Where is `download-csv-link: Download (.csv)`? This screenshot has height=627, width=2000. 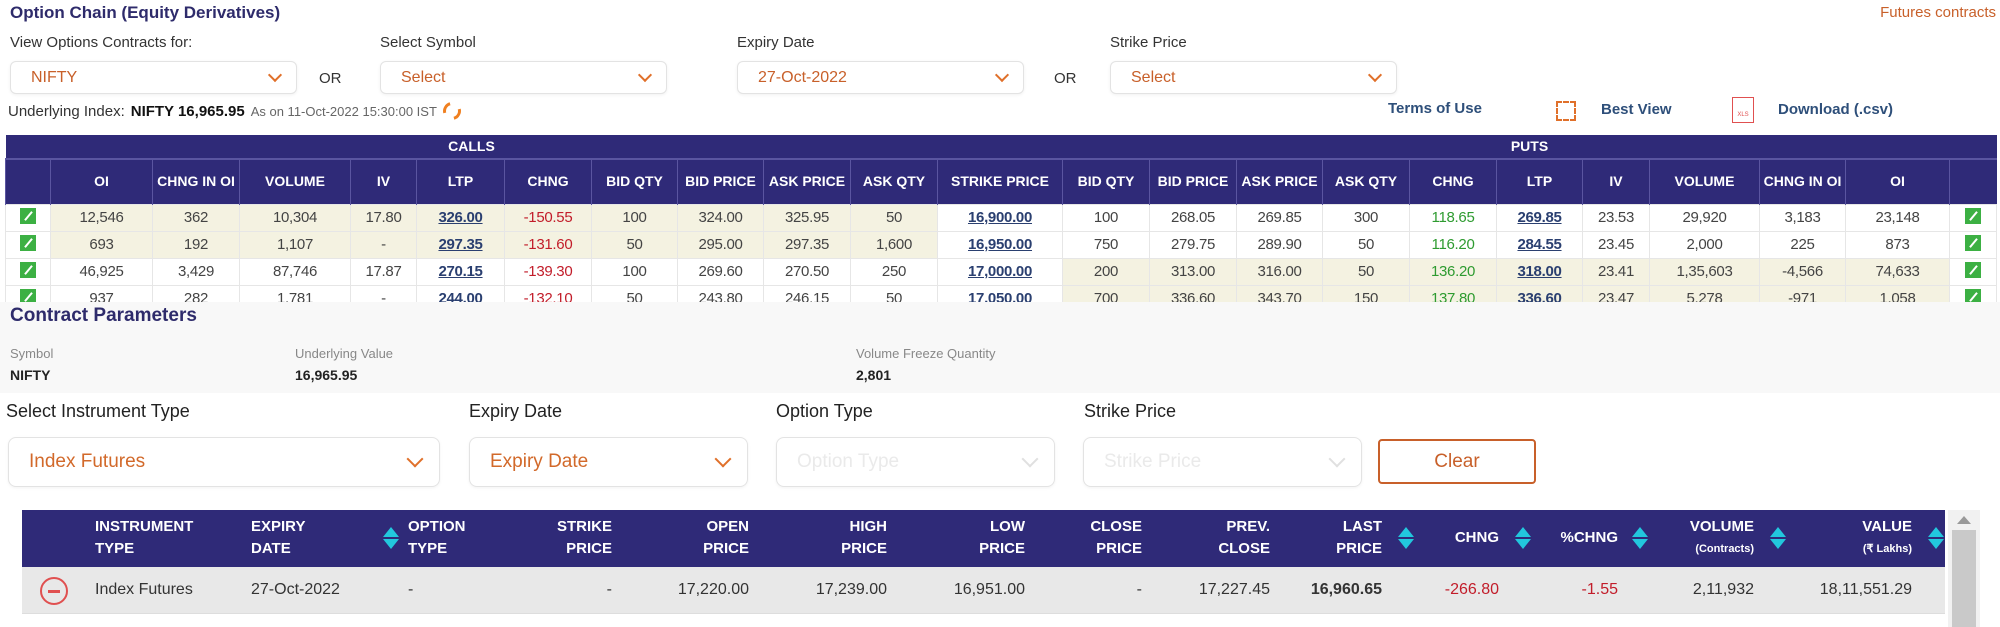 download-csv-link: Download (.csv) is located at coordinates (1835, 109).